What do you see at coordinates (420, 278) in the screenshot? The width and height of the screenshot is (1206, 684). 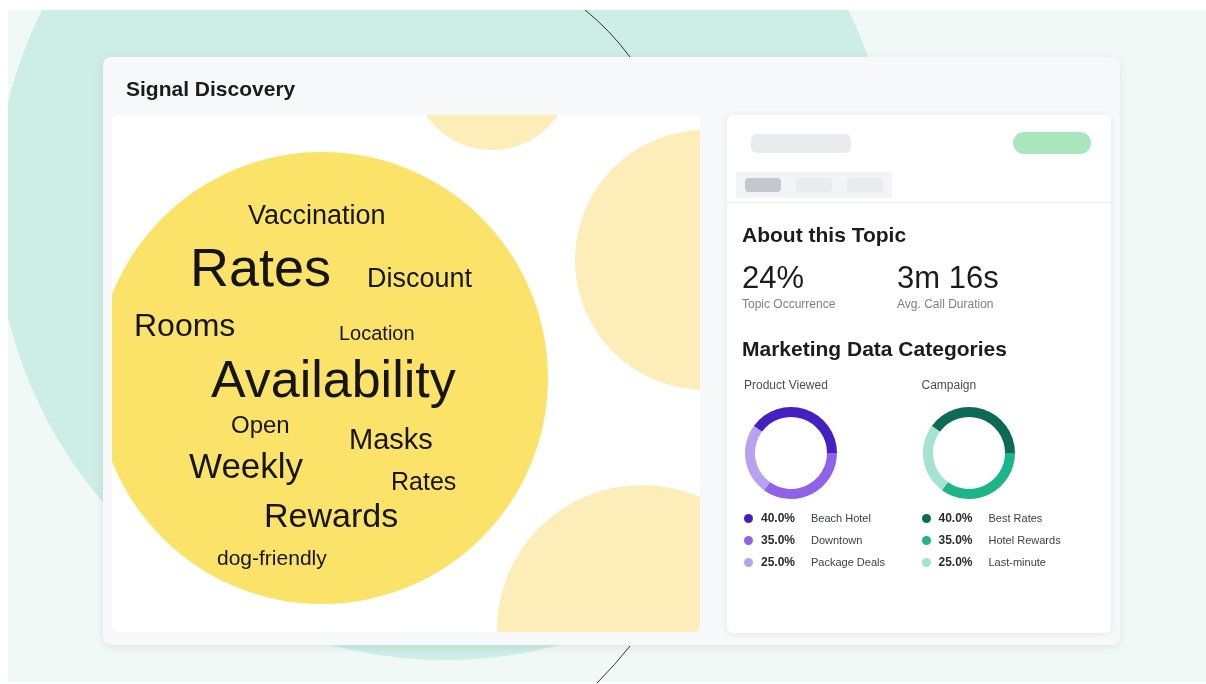 I see `cloud-word: Discount` at bounding box center [420, 278].